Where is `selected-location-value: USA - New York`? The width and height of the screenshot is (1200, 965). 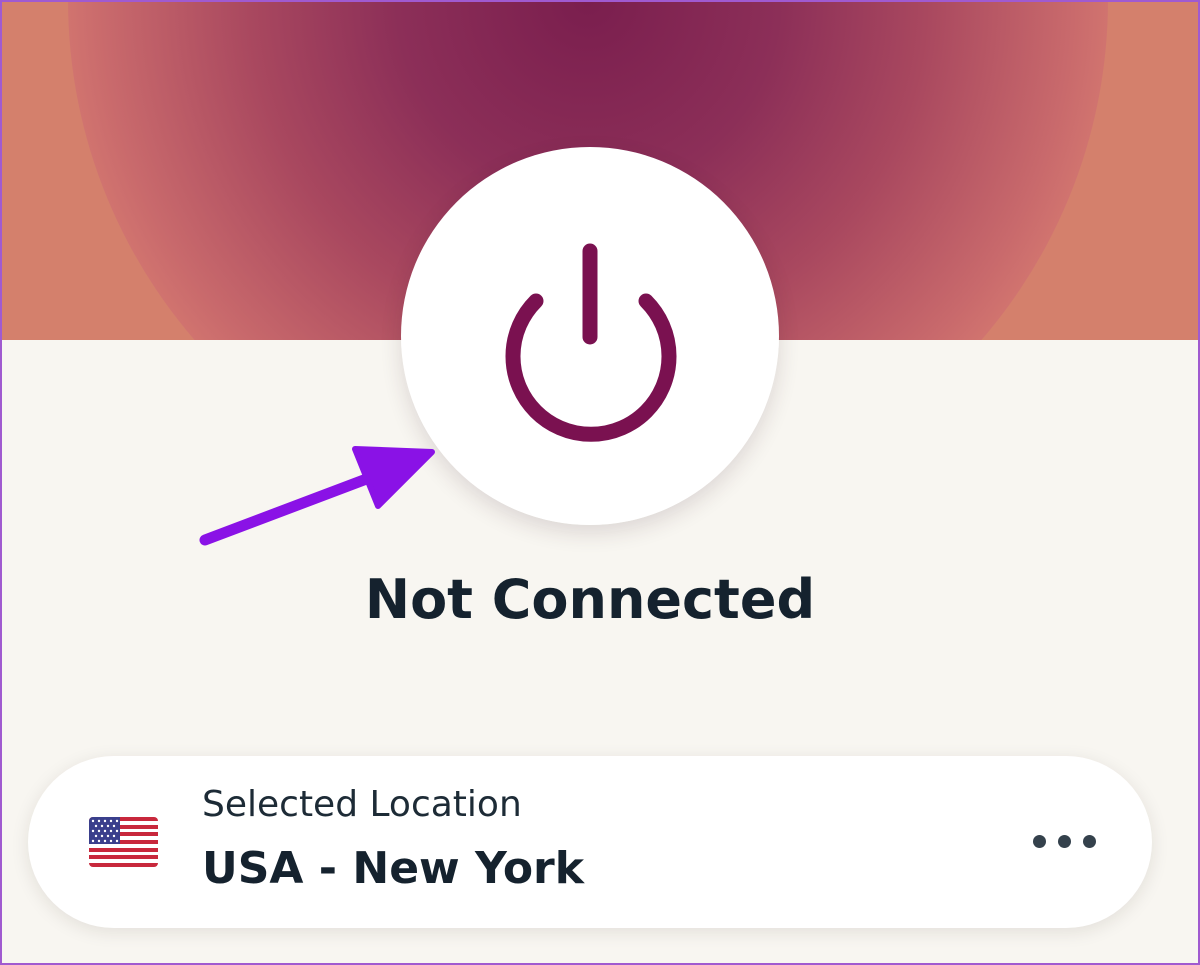 selected-location-value: USA - New York is located at coordinates (393, 868).